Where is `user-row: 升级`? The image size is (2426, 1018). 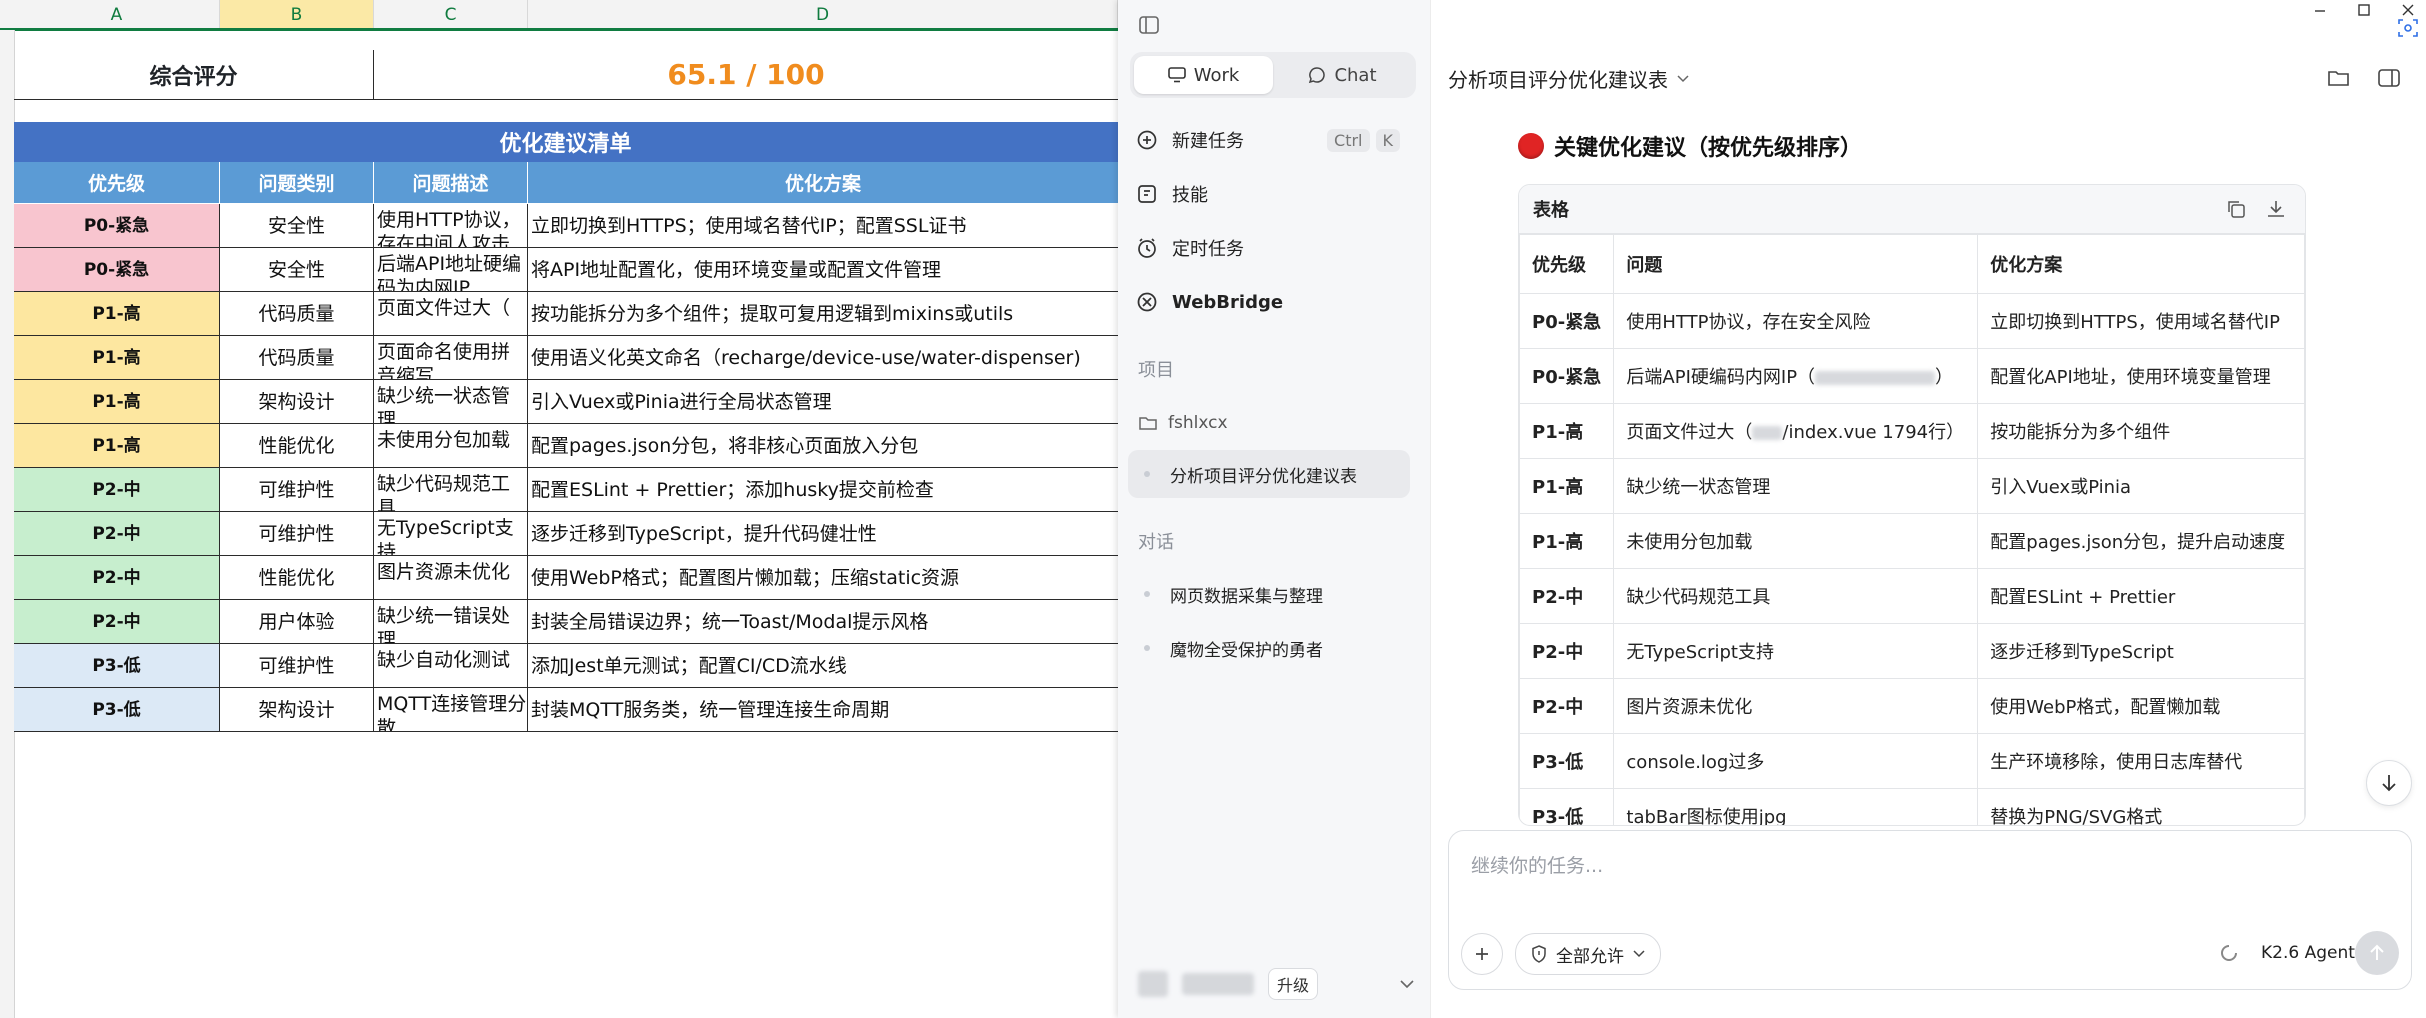
user-row: 升级 is located at coordinates (1279, 984).